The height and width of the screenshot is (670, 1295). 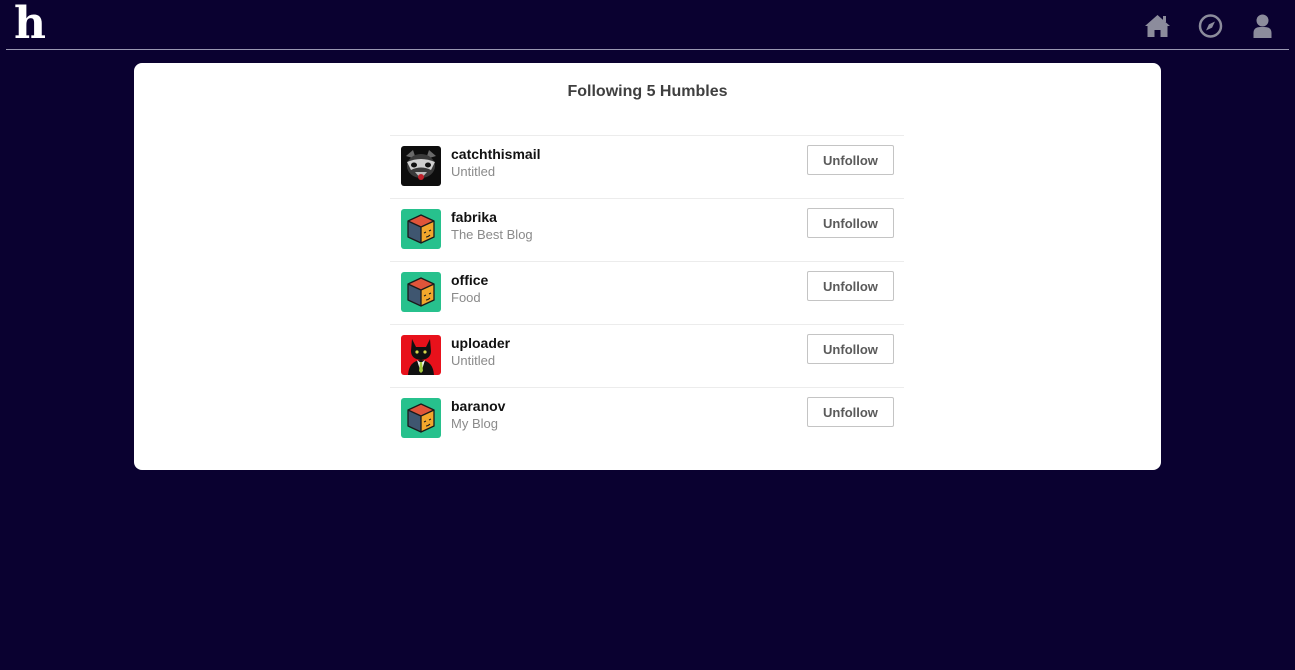 I want to click on follow-row: uploader Untitled Unfollow, so click(x=647, y=355).